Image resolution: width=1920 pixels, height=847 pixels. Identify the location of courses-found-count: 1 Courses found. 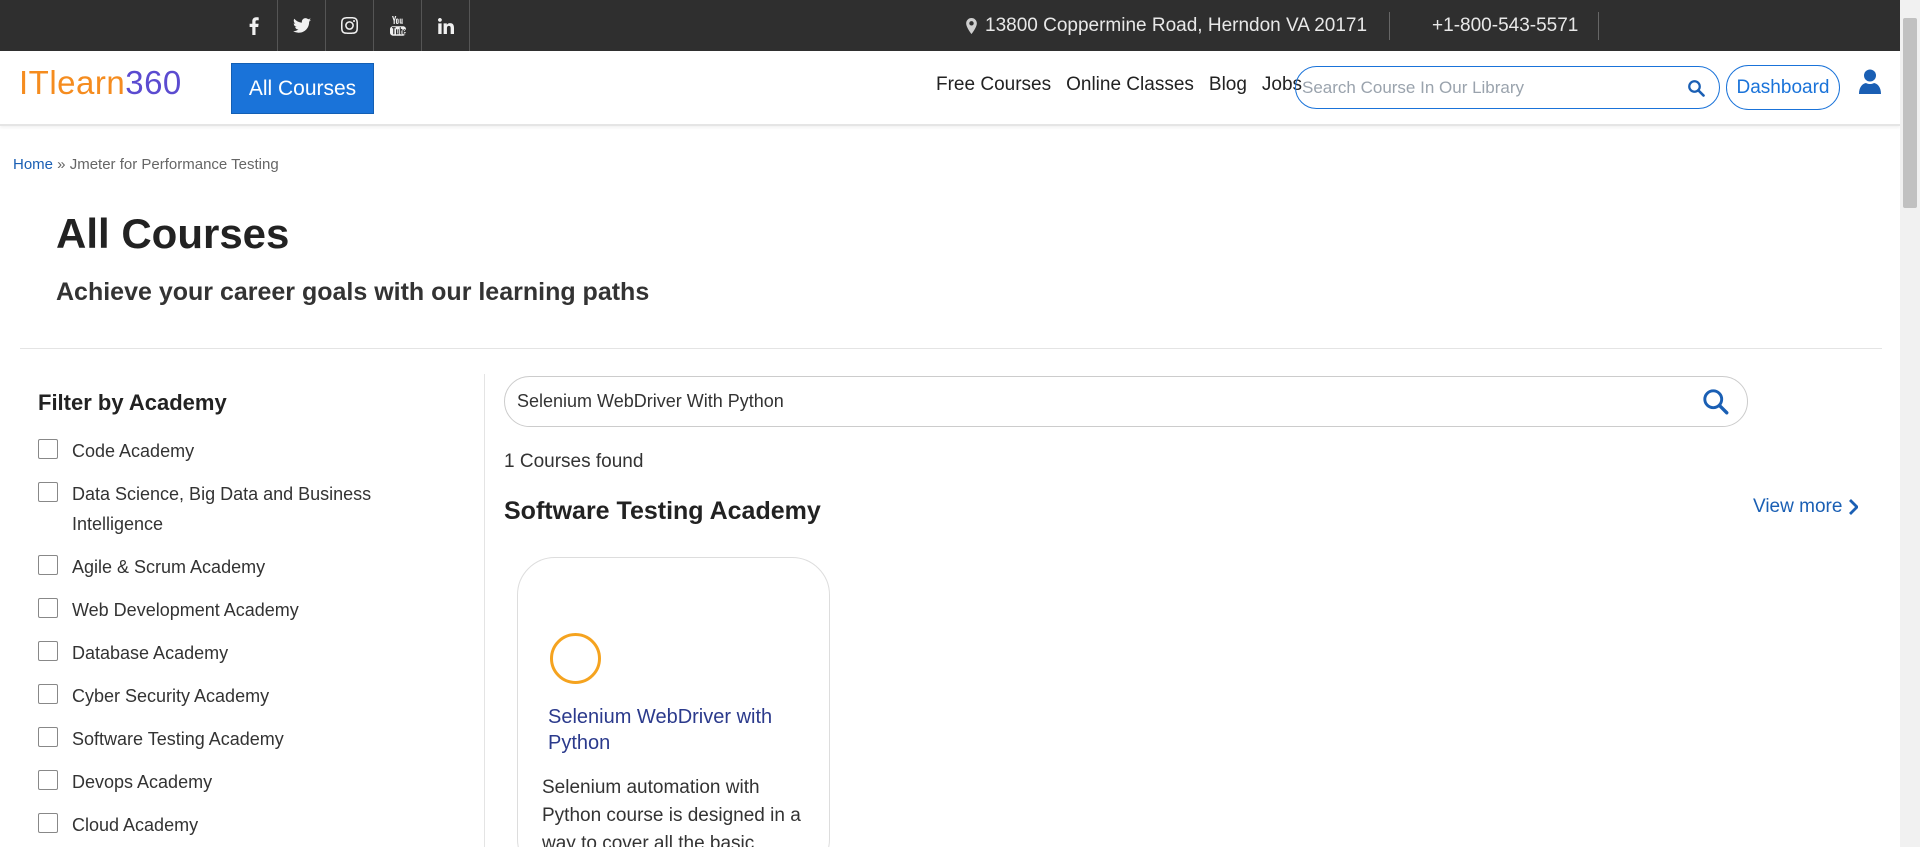
(574, 461).